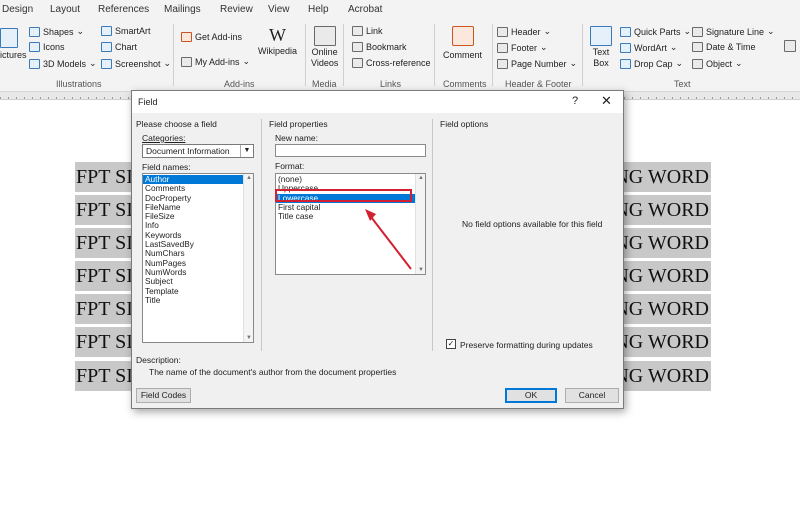 Image resolution: width=800 pixels, height=508 pixels. I want to click on icons-button: Icons, so click(47, 47).